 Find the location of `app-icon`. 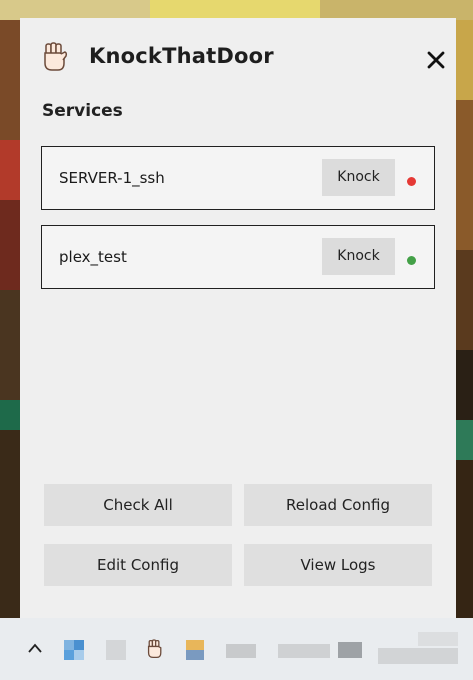

app-icon is located at coordinates (116, 650).